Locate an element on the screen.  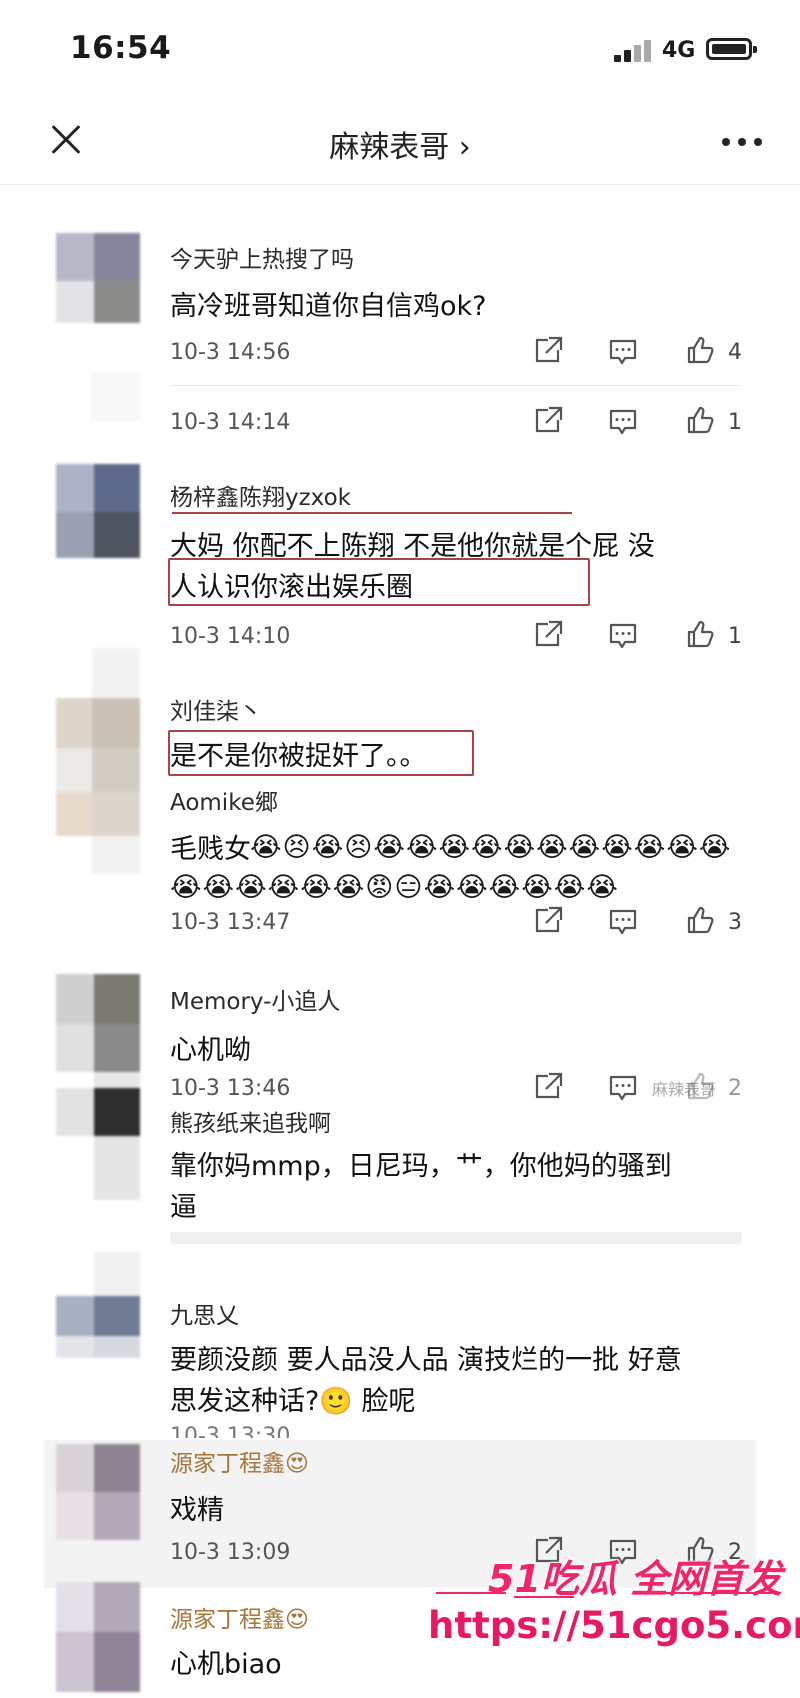
comment-username: 熊孩纸来追我啊 is located at coordinates (421, 1121).